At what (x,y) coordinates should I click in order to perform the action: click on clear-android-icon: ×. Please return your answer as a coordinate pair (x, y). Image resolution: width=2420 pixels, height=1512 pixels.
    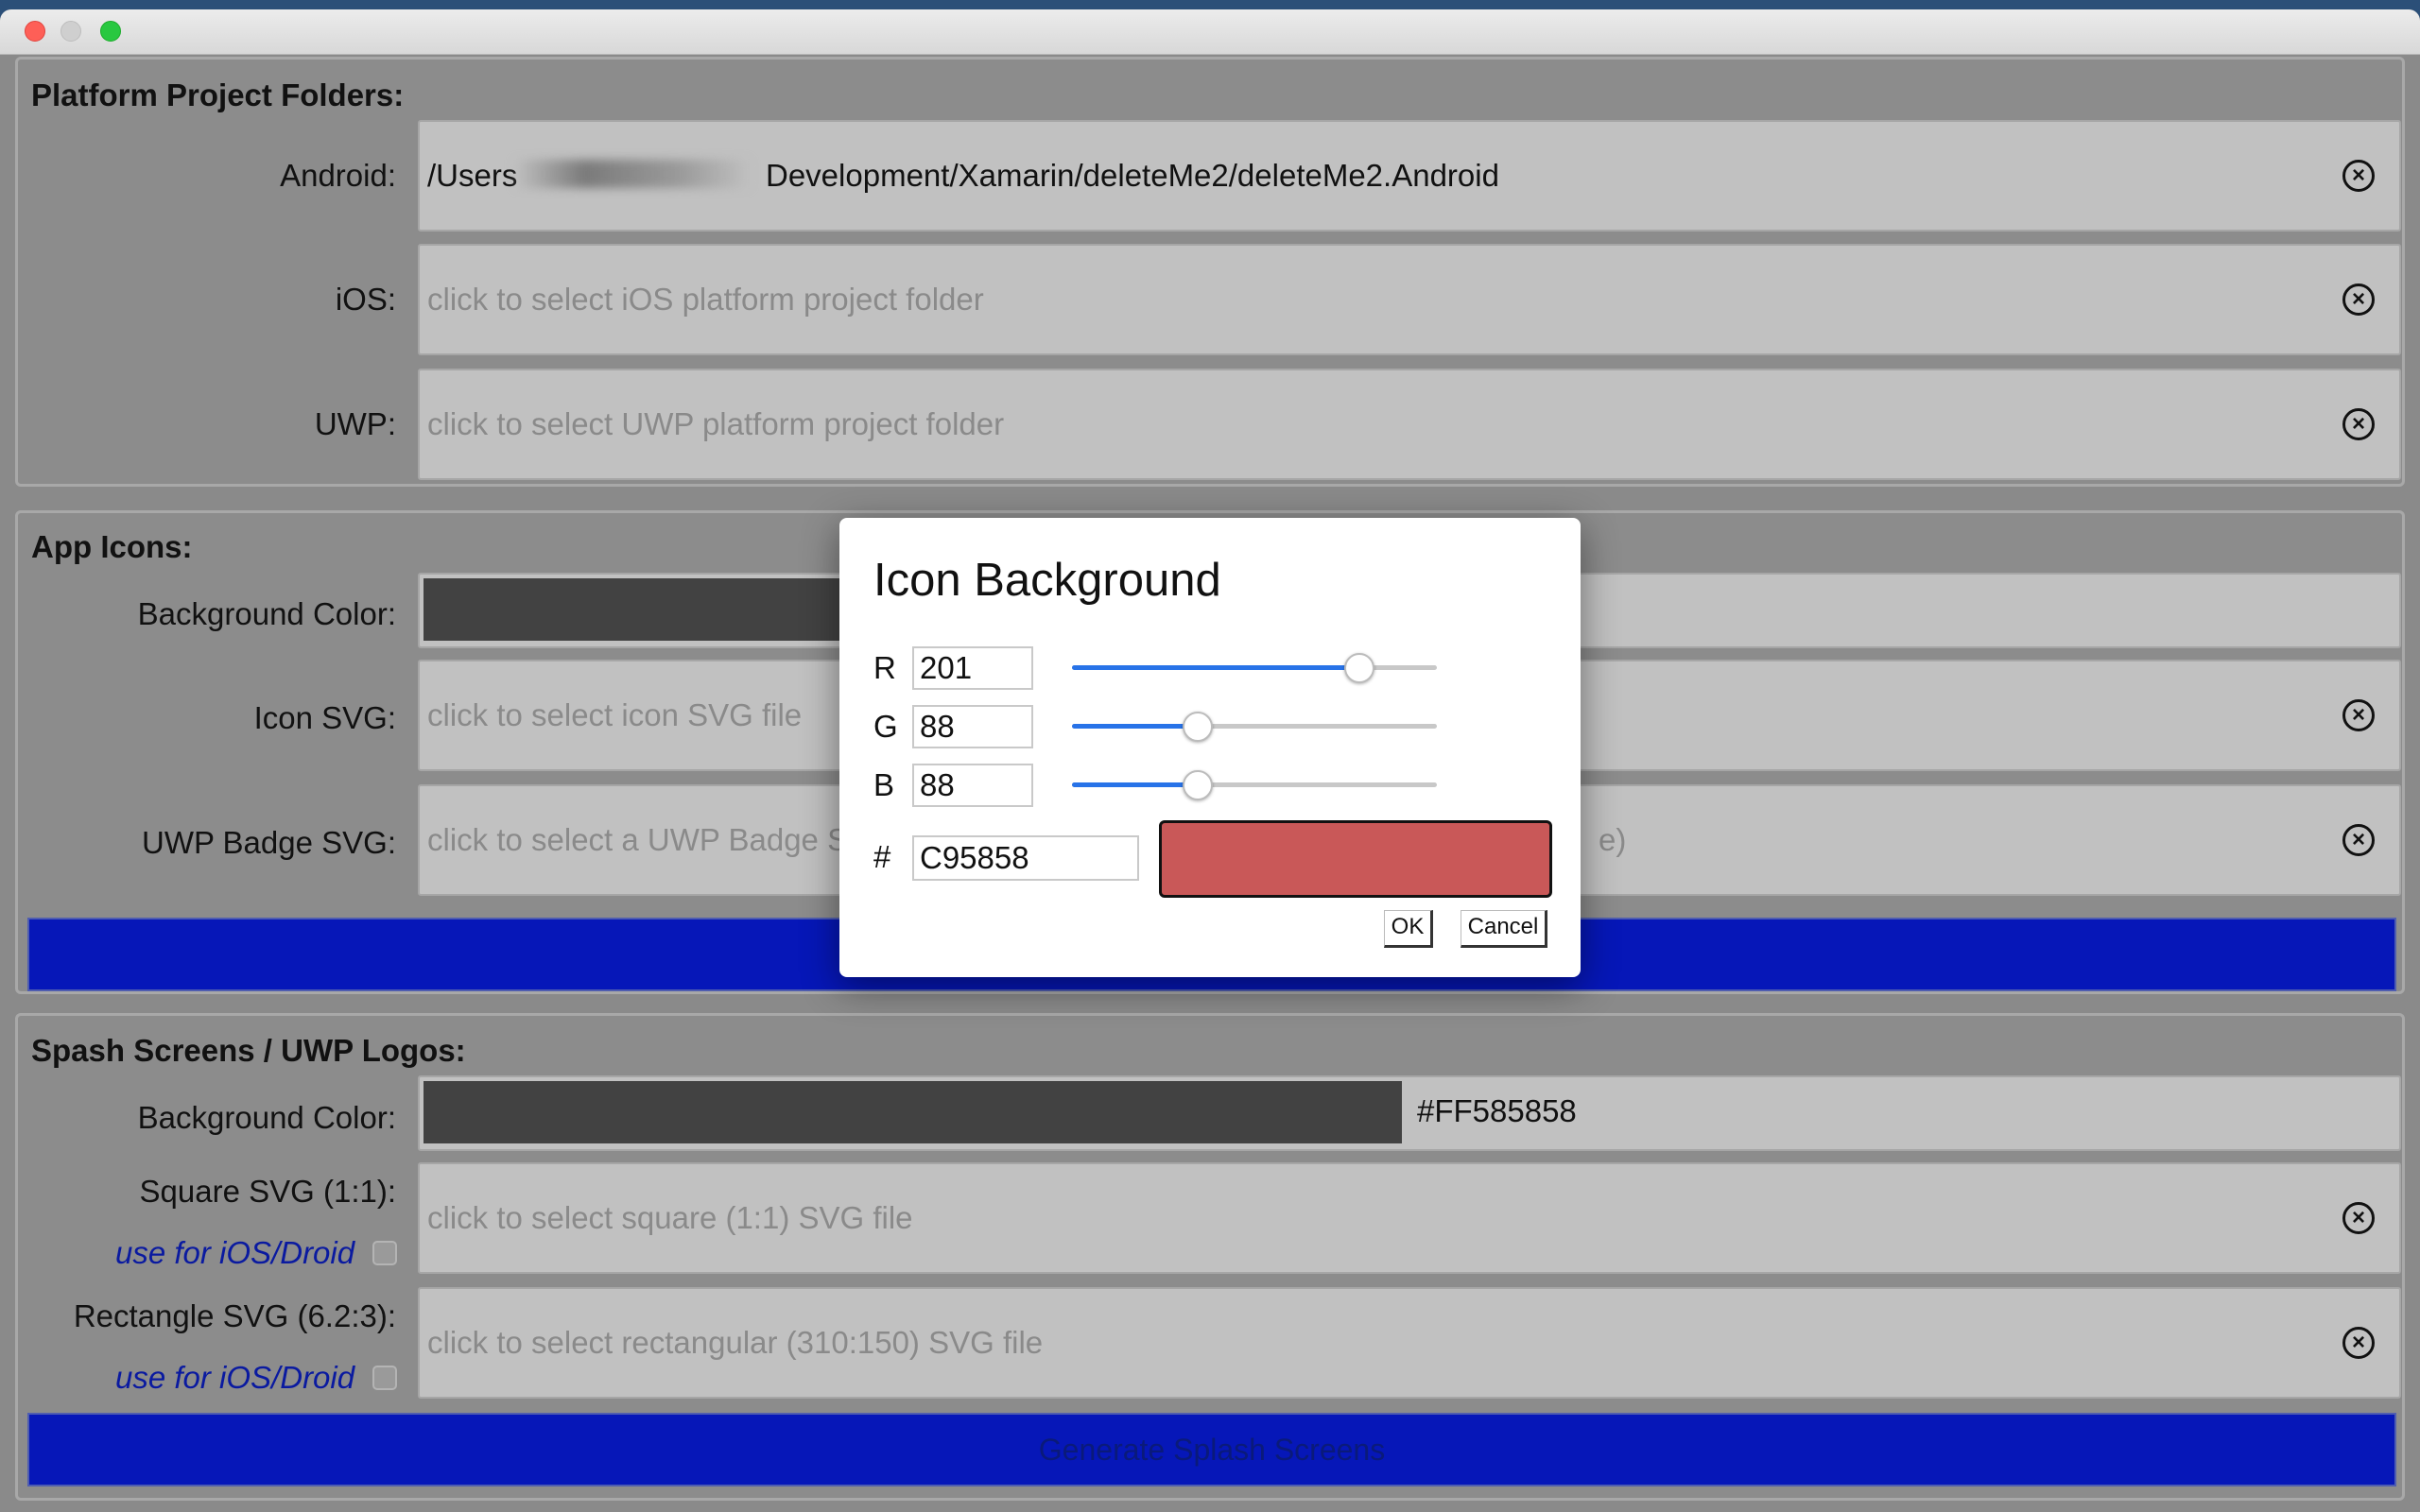
    Looking at the image, I should click on (2359, 176).